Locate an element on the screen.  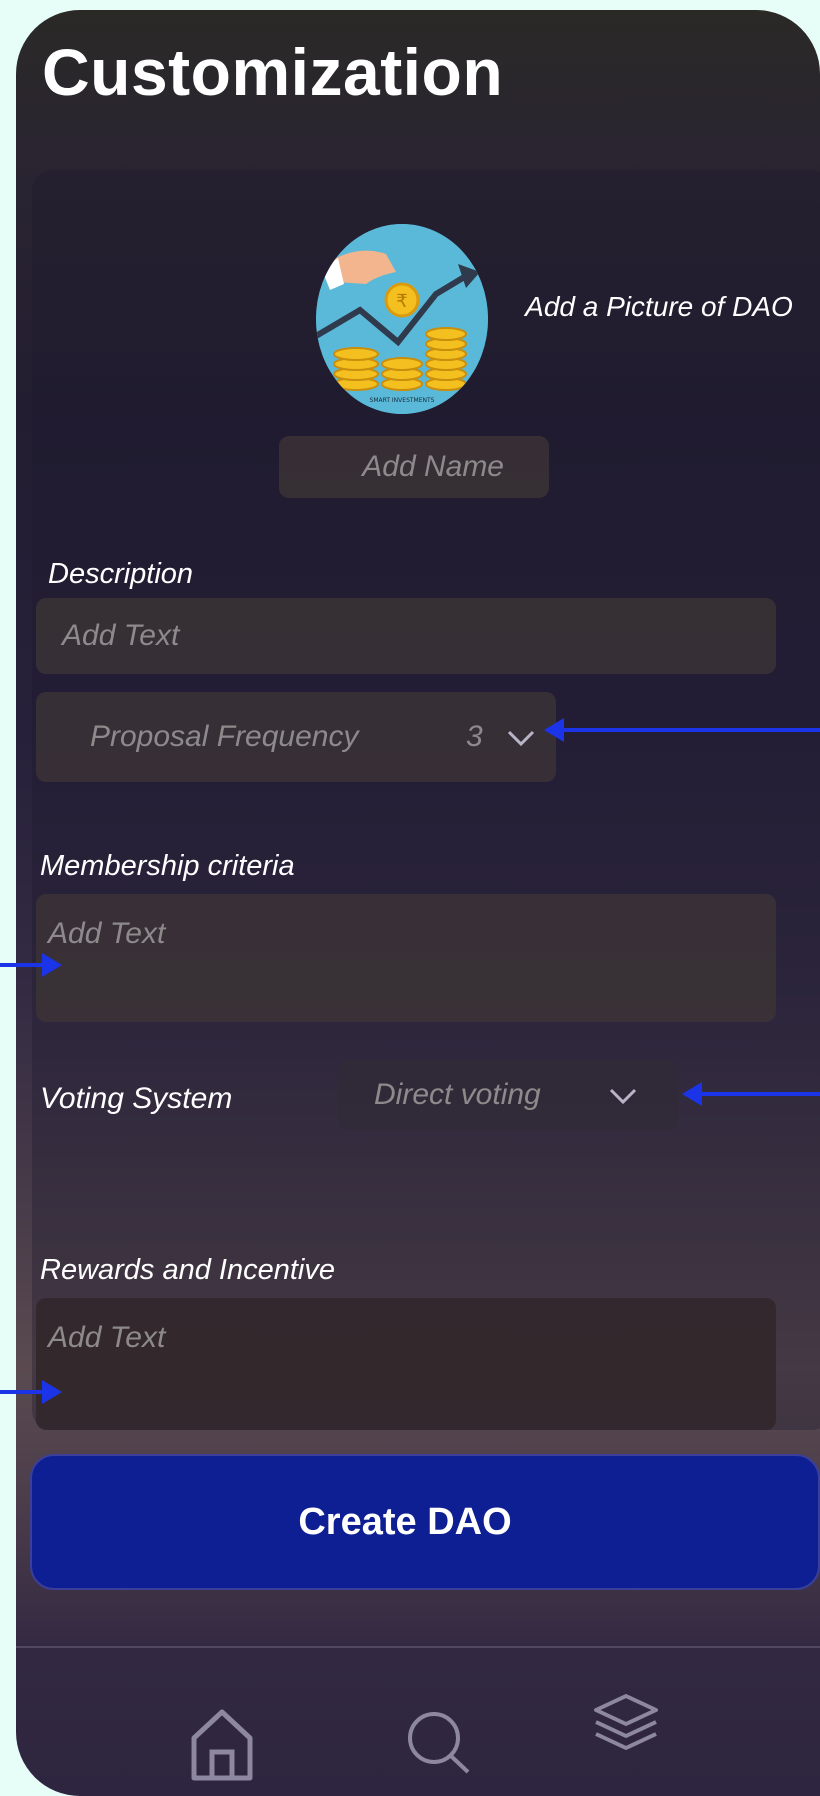
proposal-frequency-label: Proposal Frequency is located at coordinates (224, 736).